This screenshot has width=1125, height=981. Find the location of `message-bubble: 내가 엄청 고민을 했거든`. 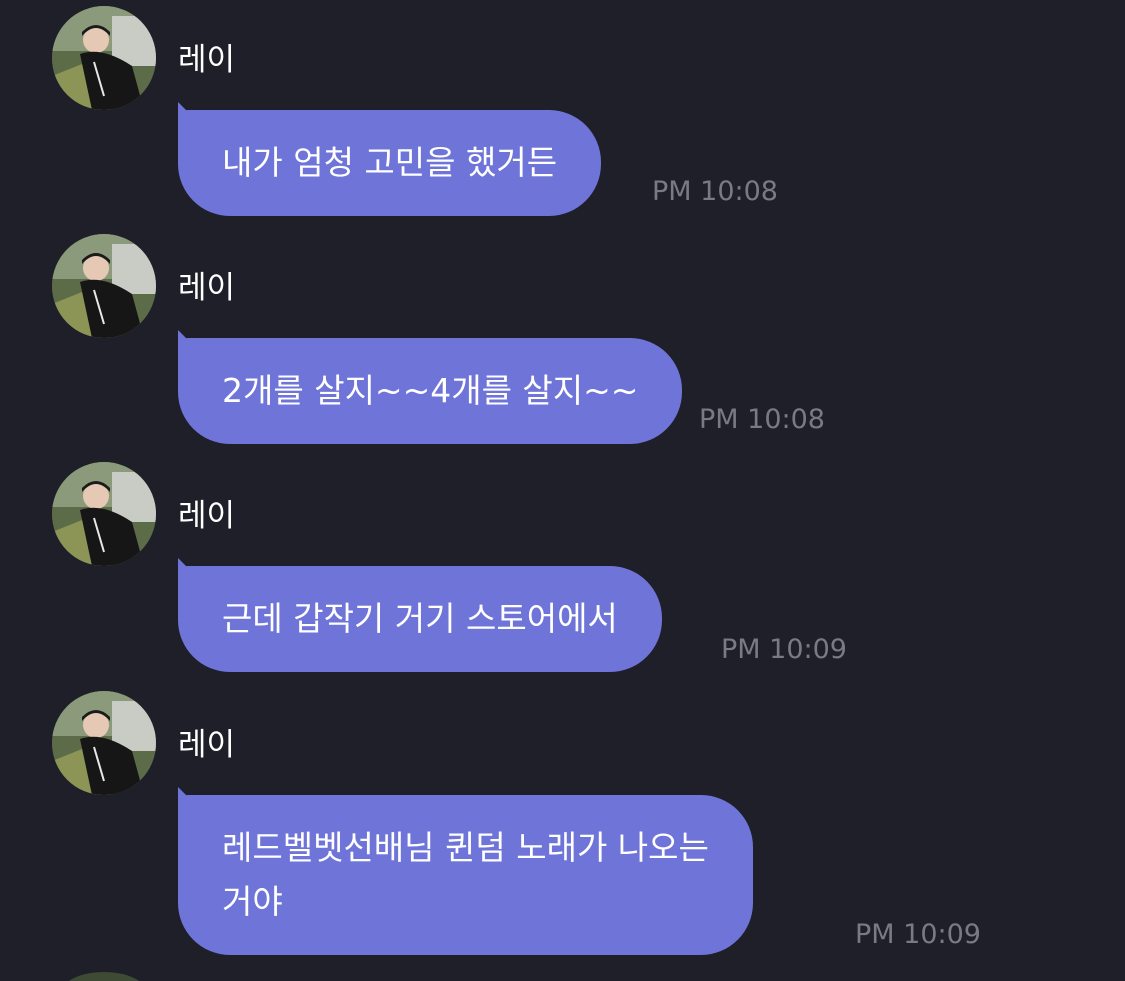

message-bubble: 내가 엄청 고민을 했거든 is located at coordinates (390, 163).